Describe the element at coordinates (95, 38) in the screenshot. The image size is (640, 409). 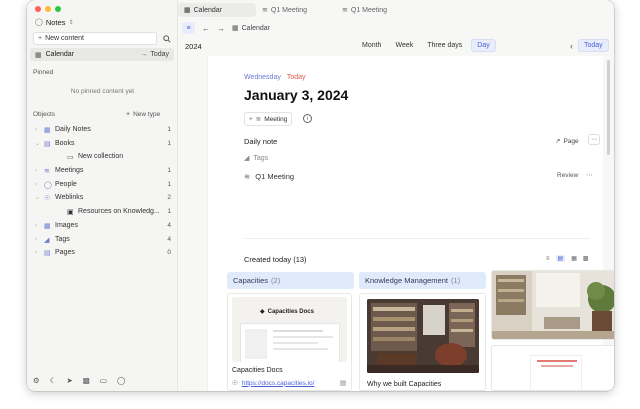
I see `new-content-button: + New content` at that location.